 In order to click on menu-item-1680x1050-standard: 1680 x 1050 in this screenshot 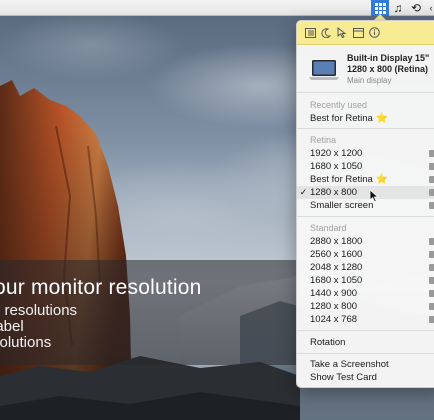, I will do `click(365, 280)`.